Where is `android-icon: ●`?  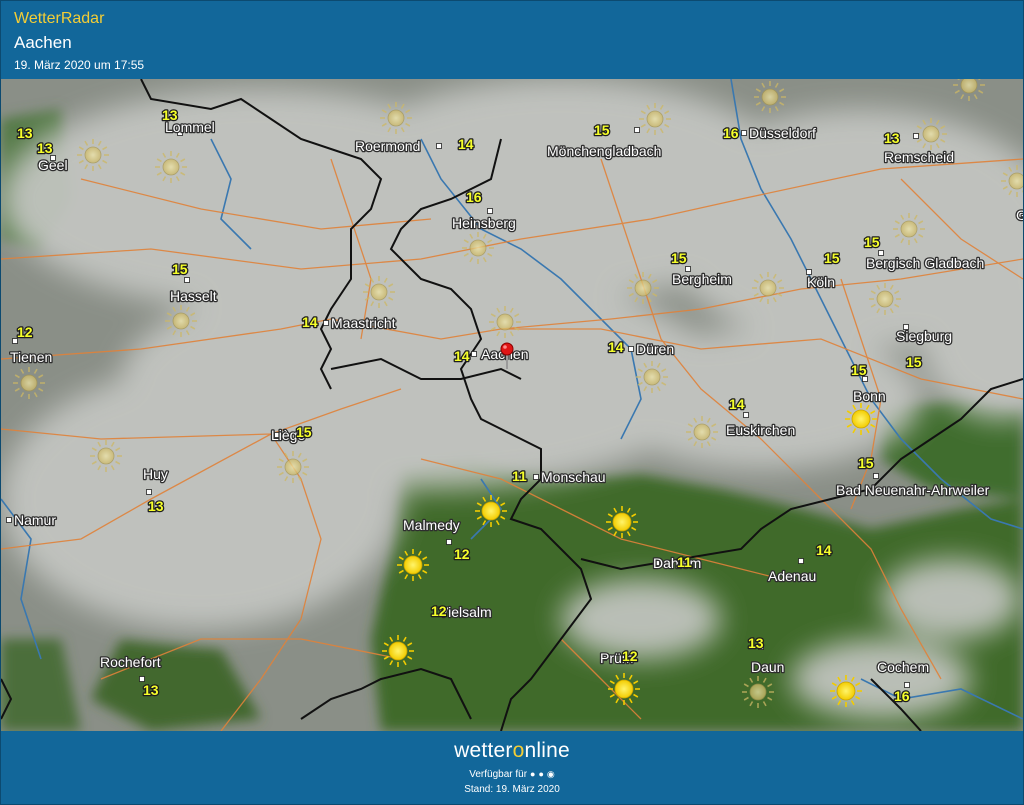 android-icon: ● is located at coordinates (532, 774).